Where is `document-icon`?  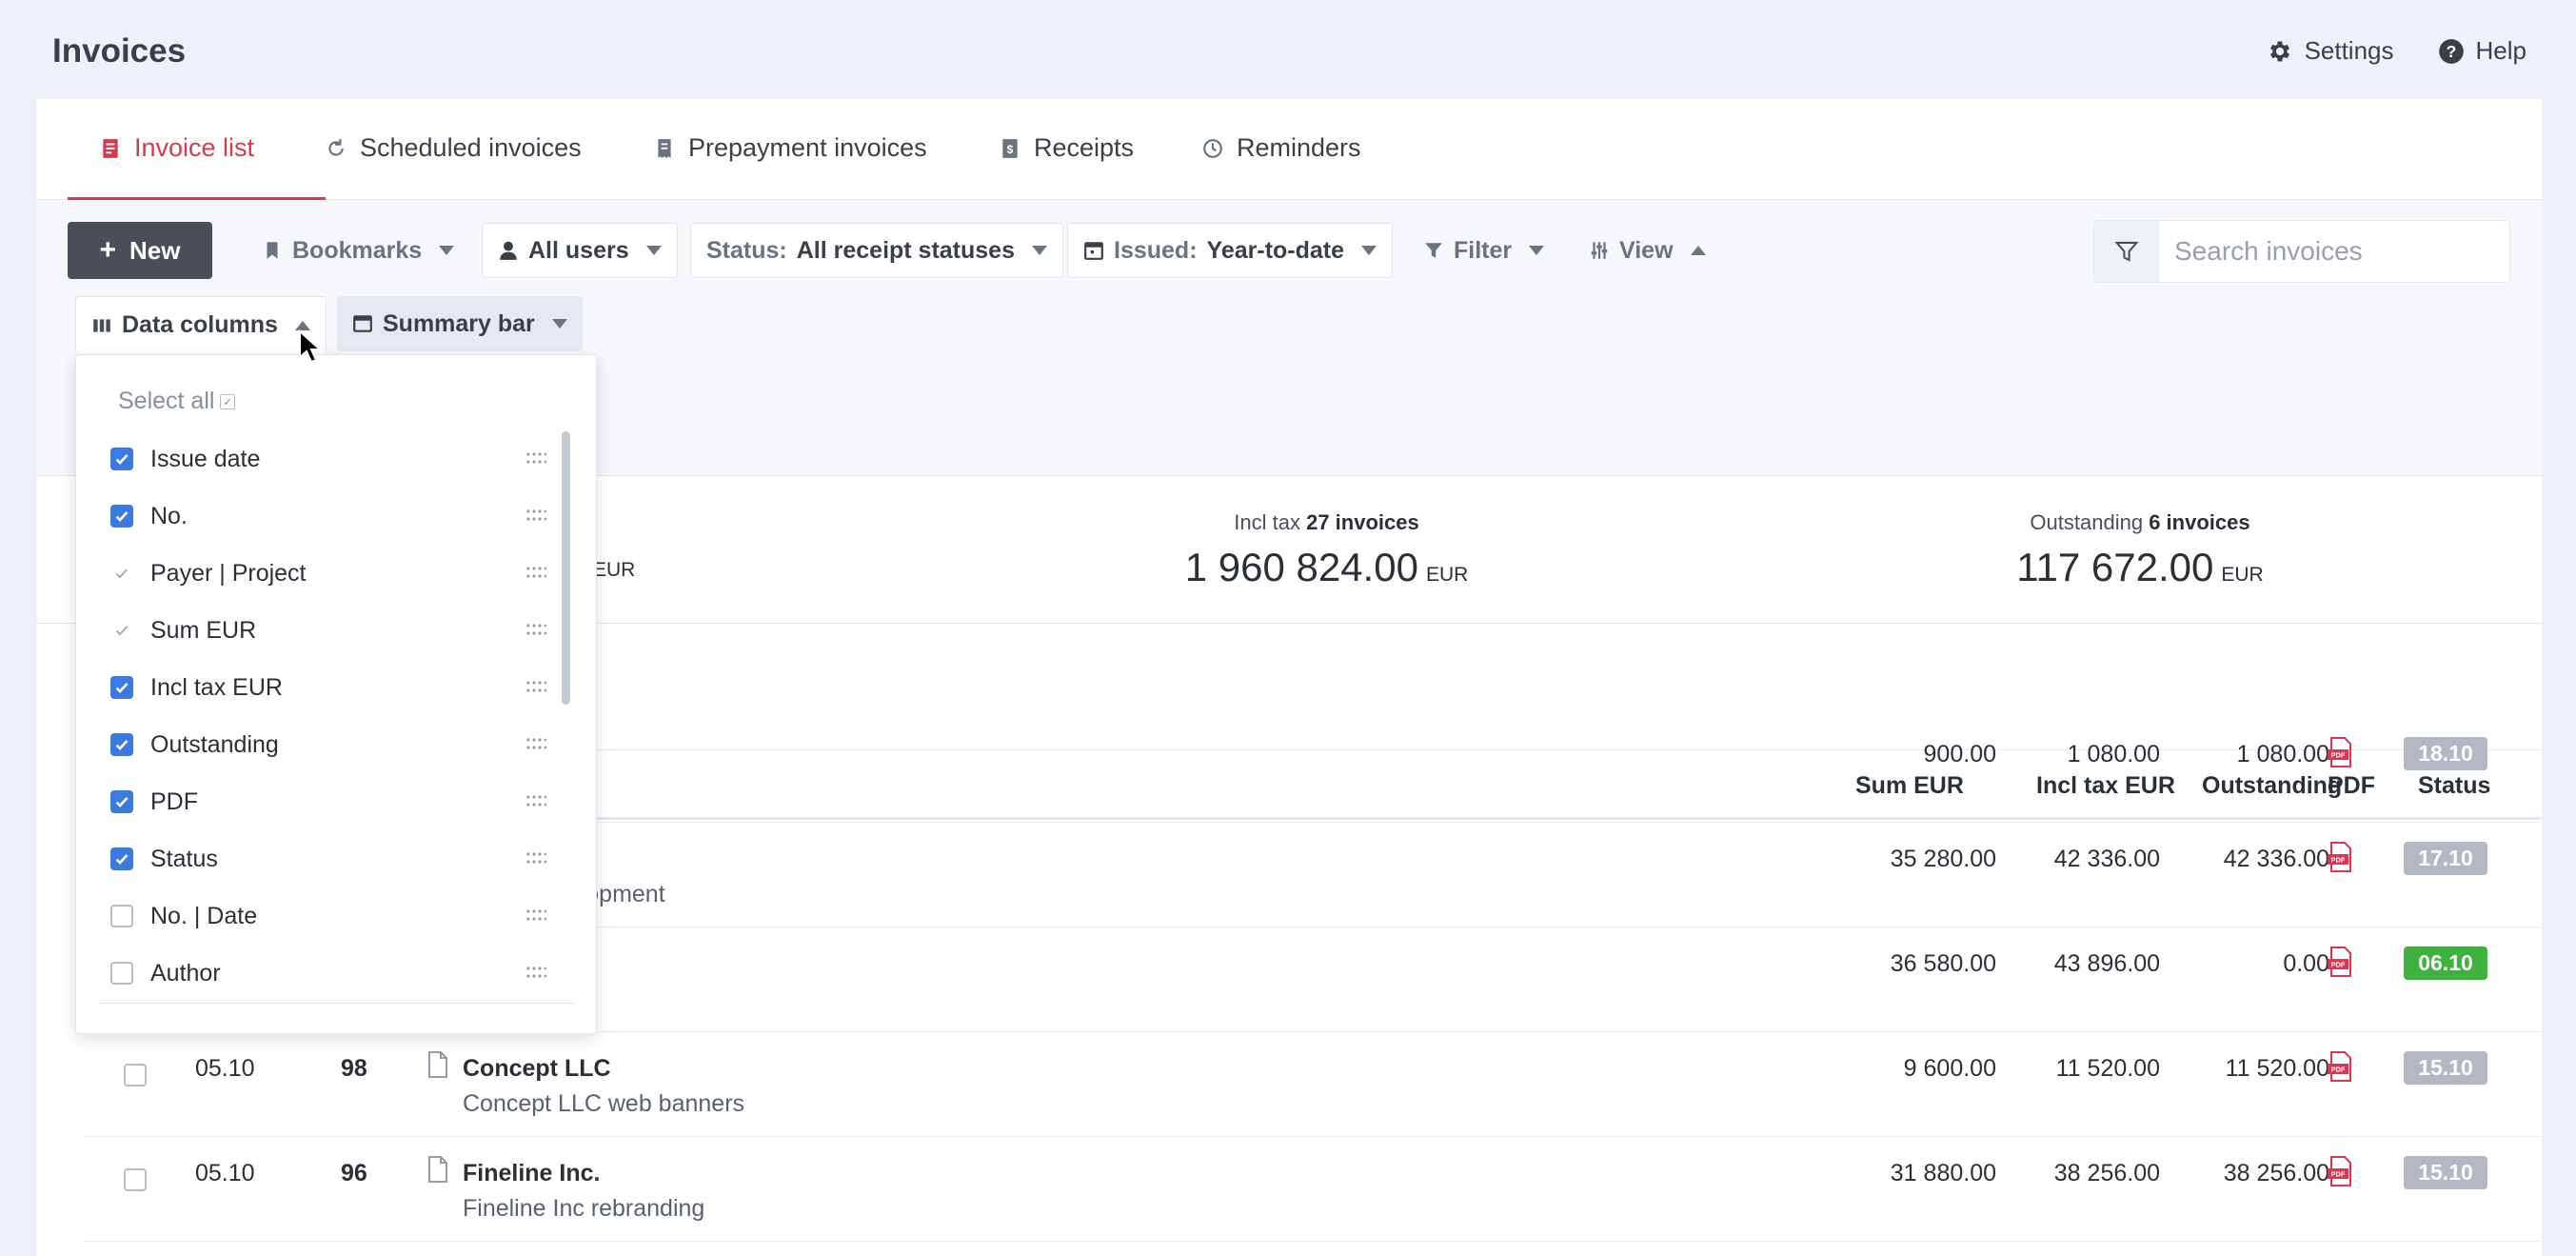
document-icon is located at coordinates (437, 1169).